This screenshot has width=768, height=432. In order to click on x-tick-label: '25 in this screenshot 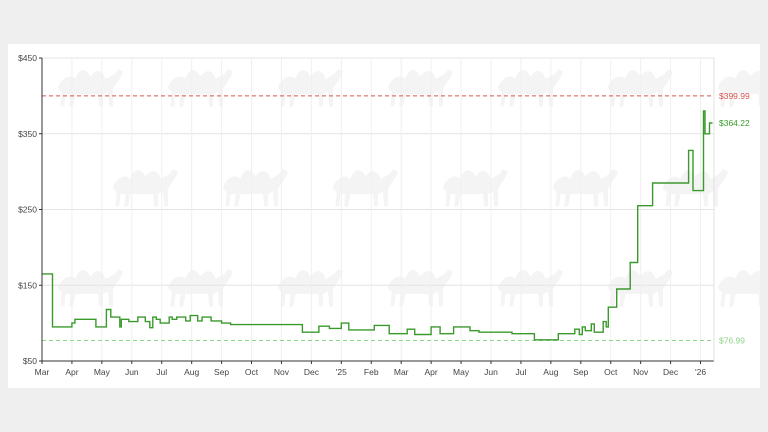, I will do `click(341, 372)`.